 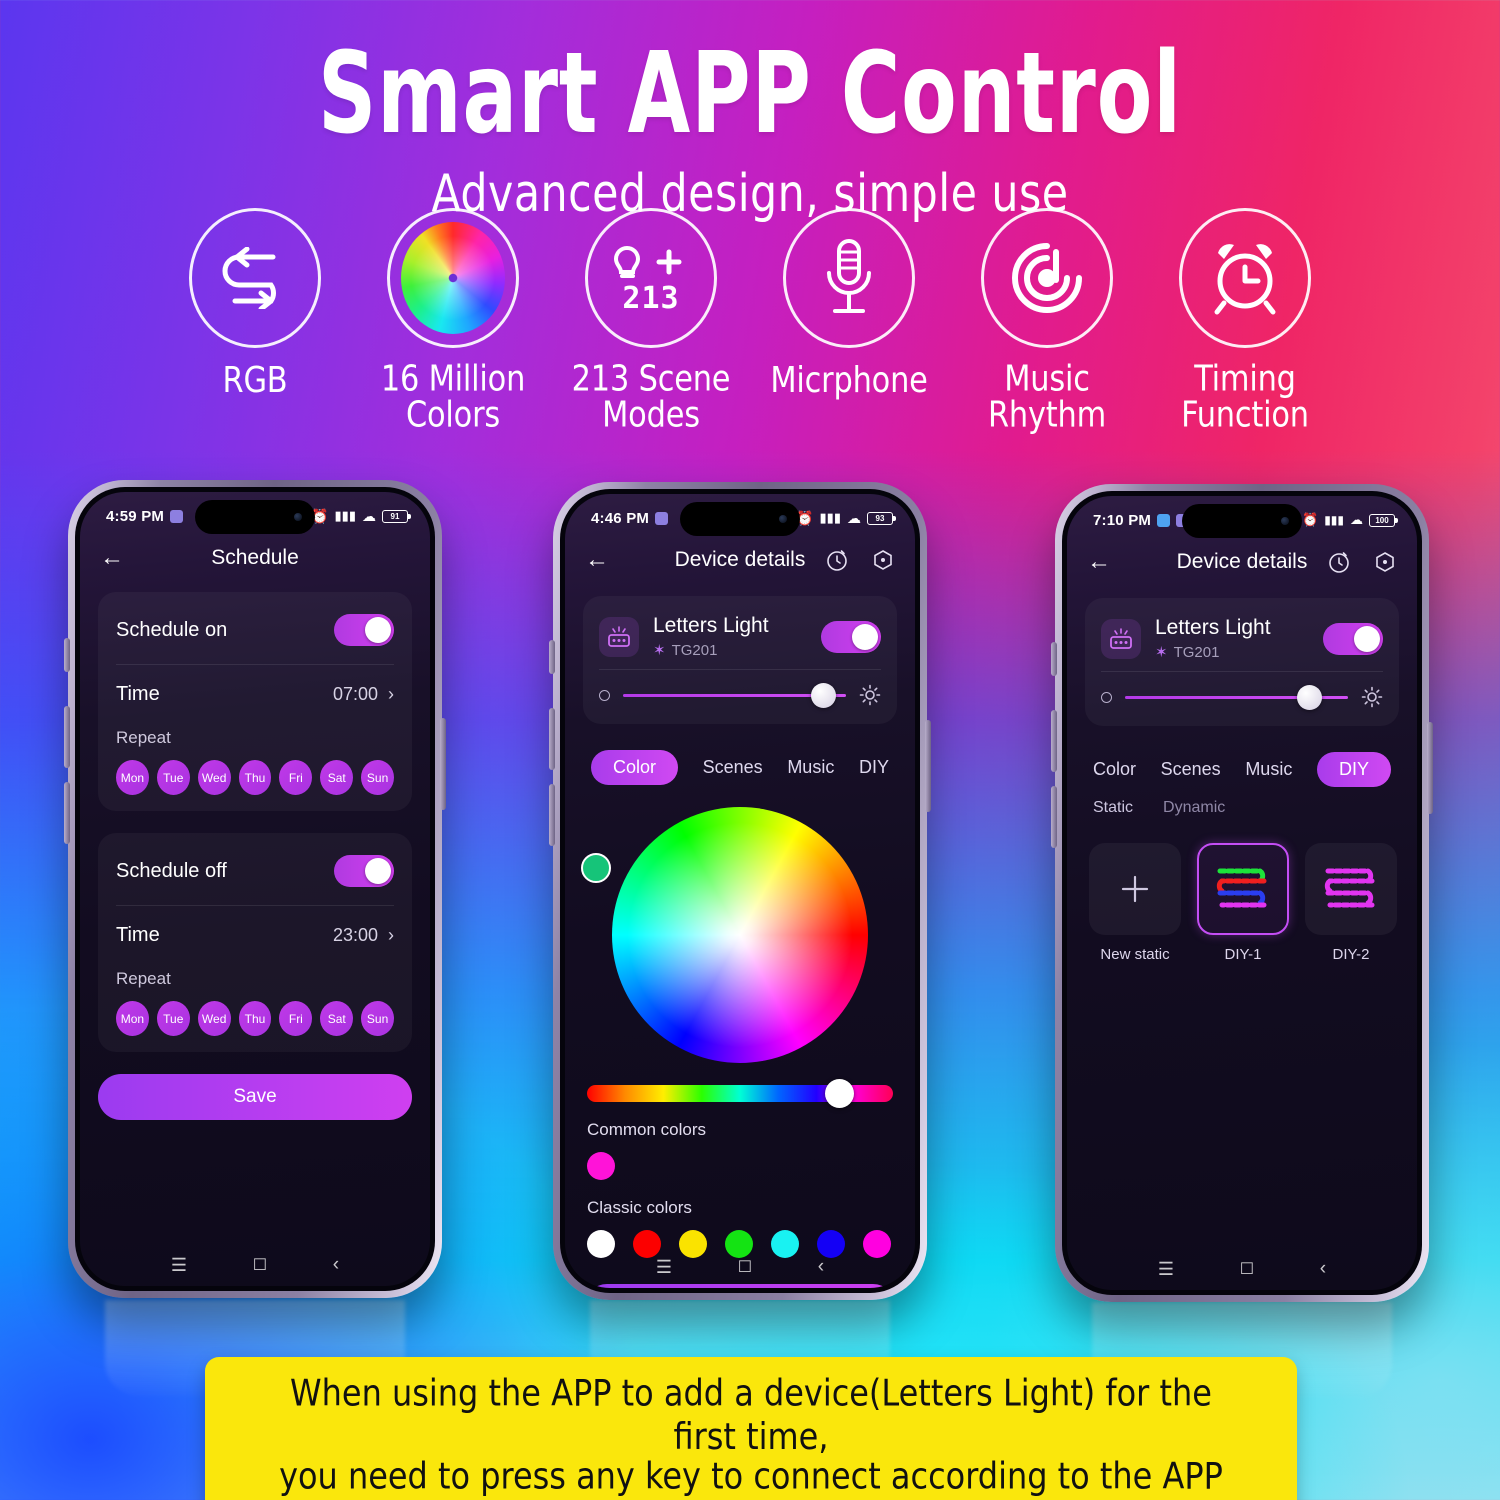 I want to click on signal-icon: ▮▮▮, so click(x=830, y=517).